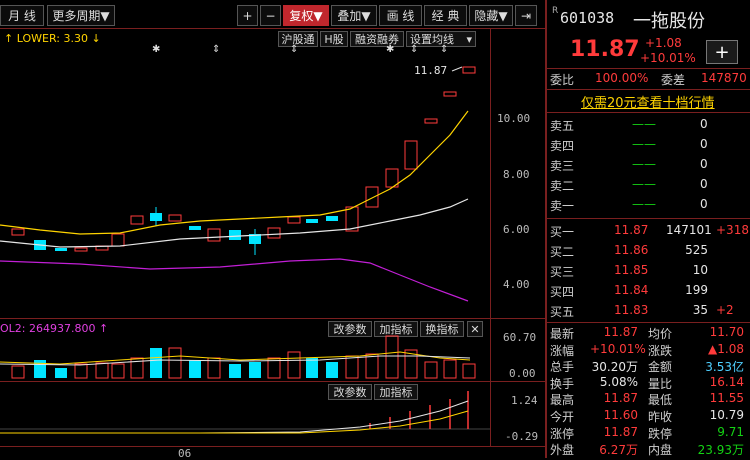  What do you see at coordinates (622, 78) in the screenshot?
I see `weibi-value: 100.00%` at bounding box center [622, 78].